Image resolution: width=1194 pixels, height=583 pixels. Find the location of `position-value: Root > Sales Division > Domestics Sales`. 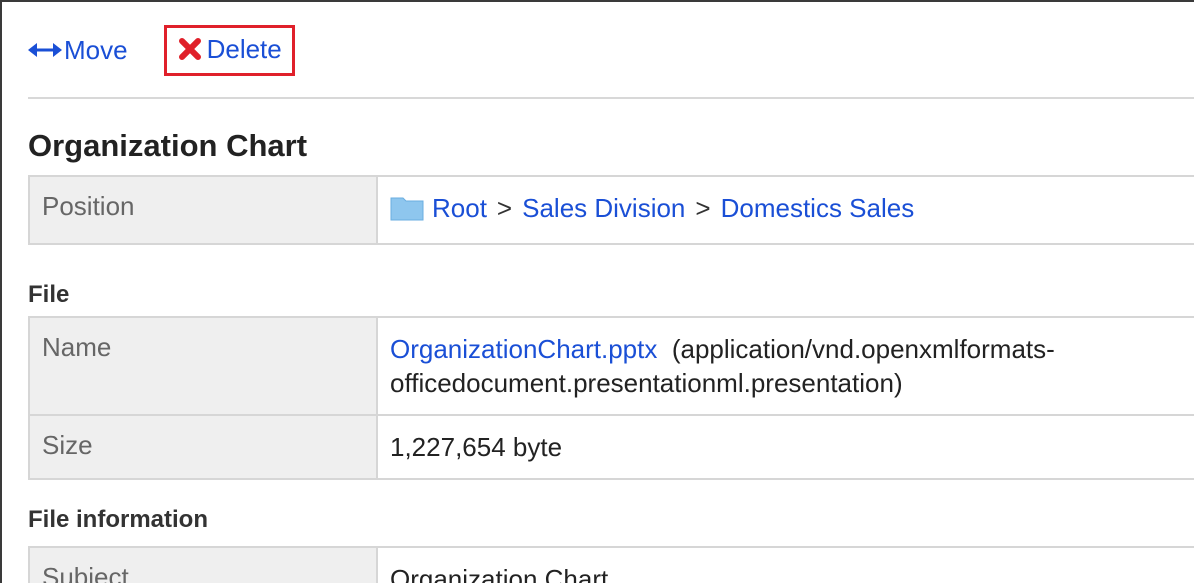

position-value: Root > Sales Division > Domestics Sales is located at coordinates (785, 210).